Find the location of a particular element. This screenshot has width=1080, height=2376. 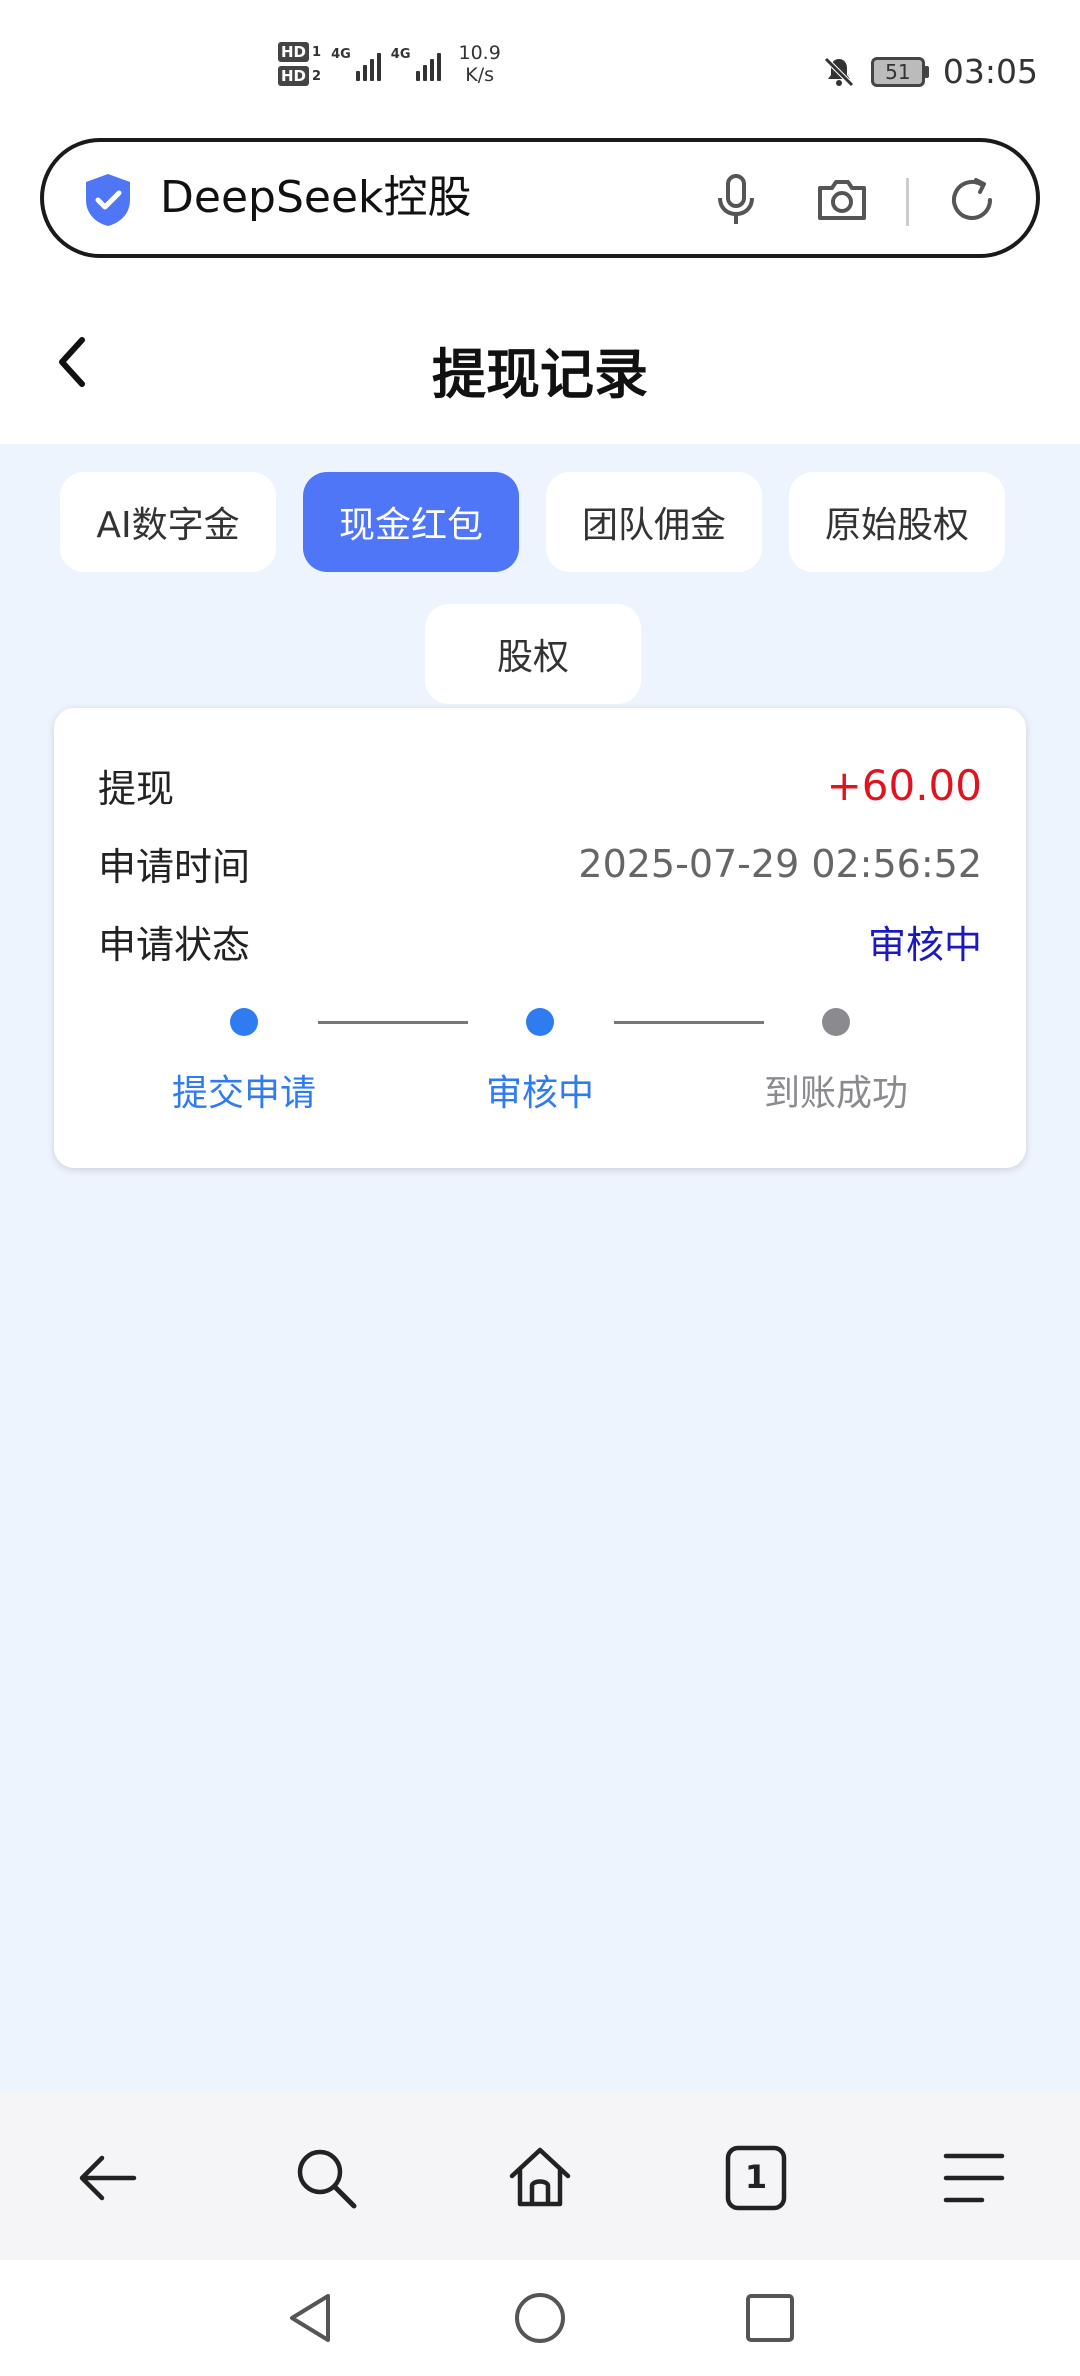

menu-icon is located at coordinates (974, 2178).